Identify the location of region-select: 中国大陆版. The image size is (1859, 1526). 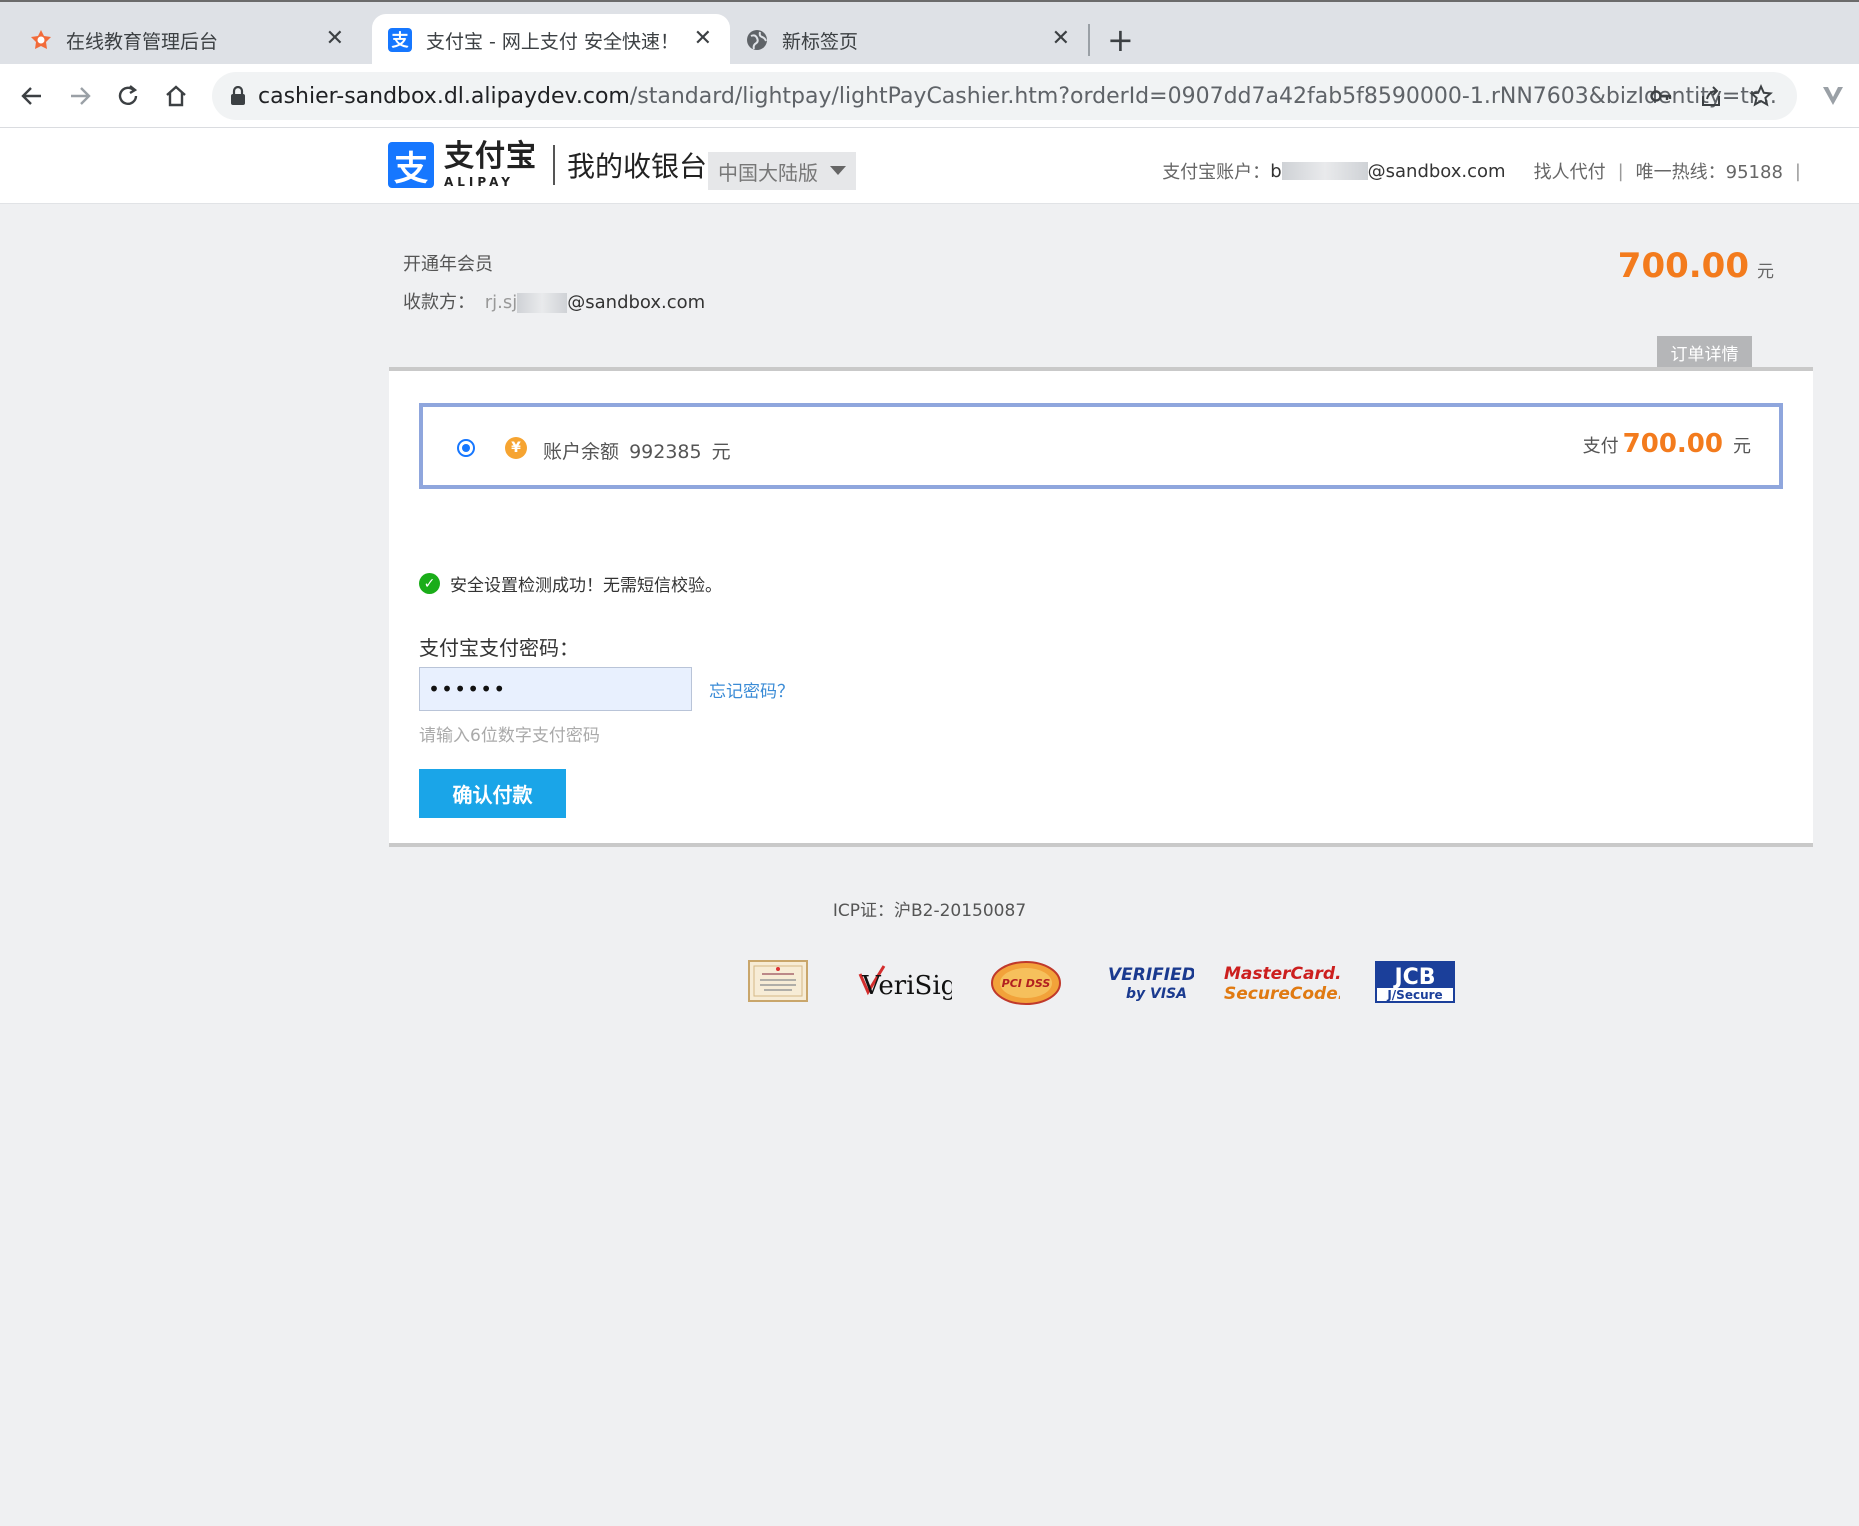
(782, 171).